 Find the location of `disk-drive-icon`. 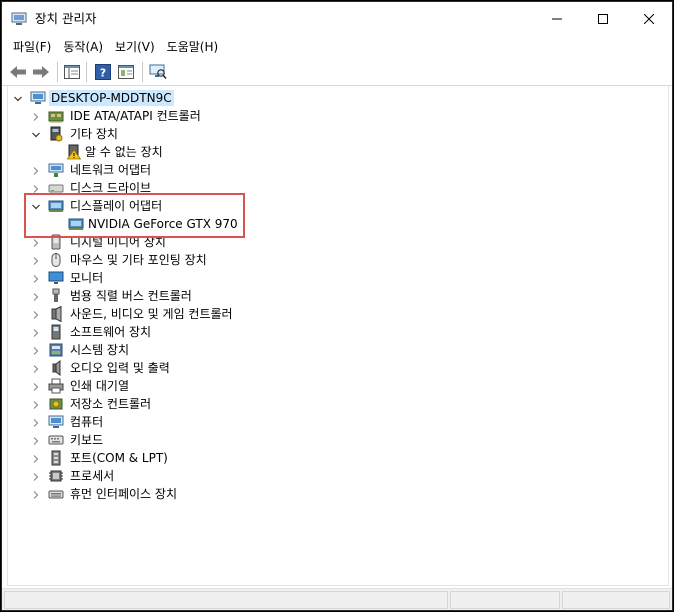

disk-drive-icon is located at coordinates (56, 188).